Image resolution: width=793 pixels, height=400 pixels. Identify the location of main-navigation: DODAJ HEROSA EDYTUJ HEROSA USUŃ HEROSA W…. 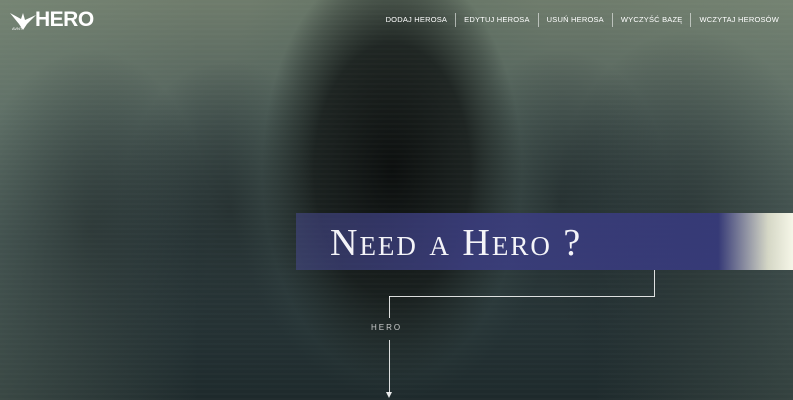
(582, 20).